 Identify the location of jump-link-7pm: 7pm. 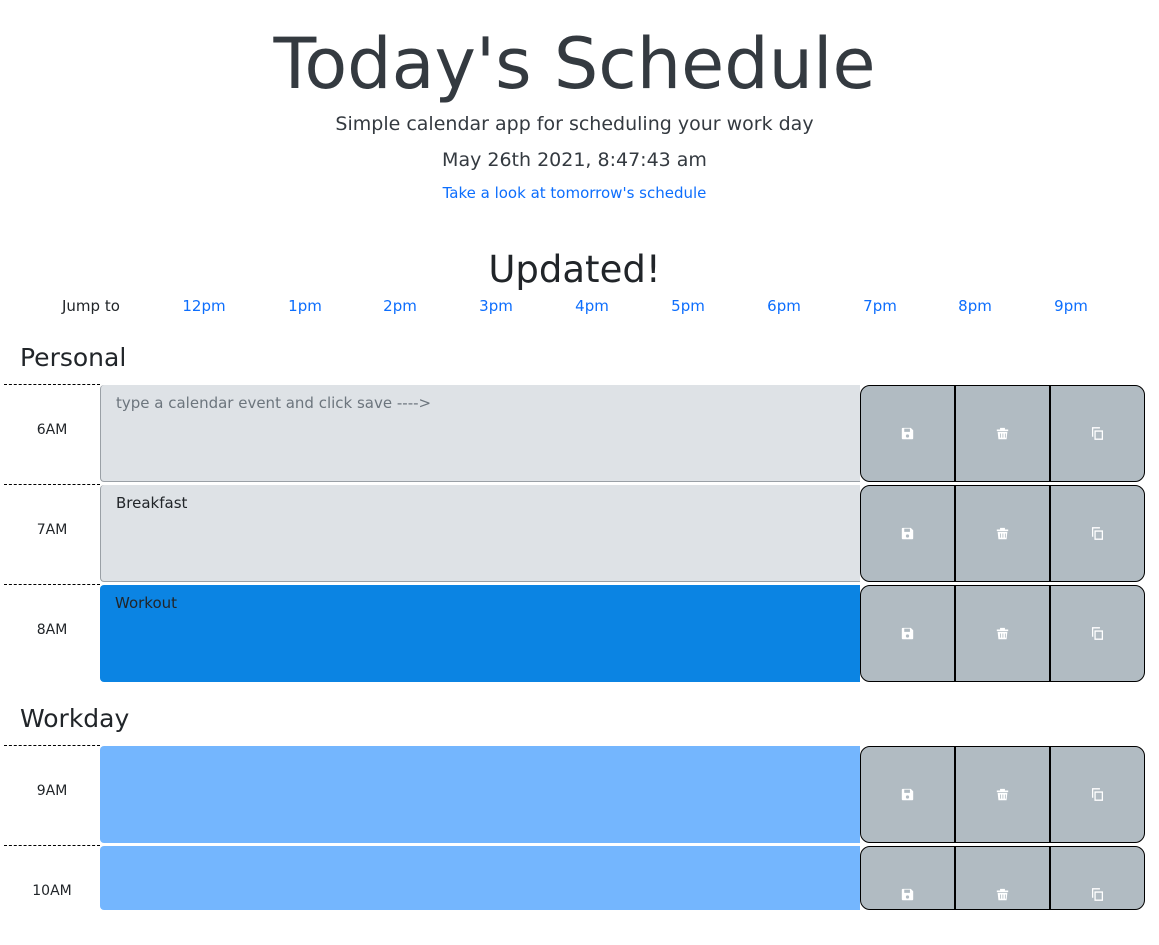
(880, 306).